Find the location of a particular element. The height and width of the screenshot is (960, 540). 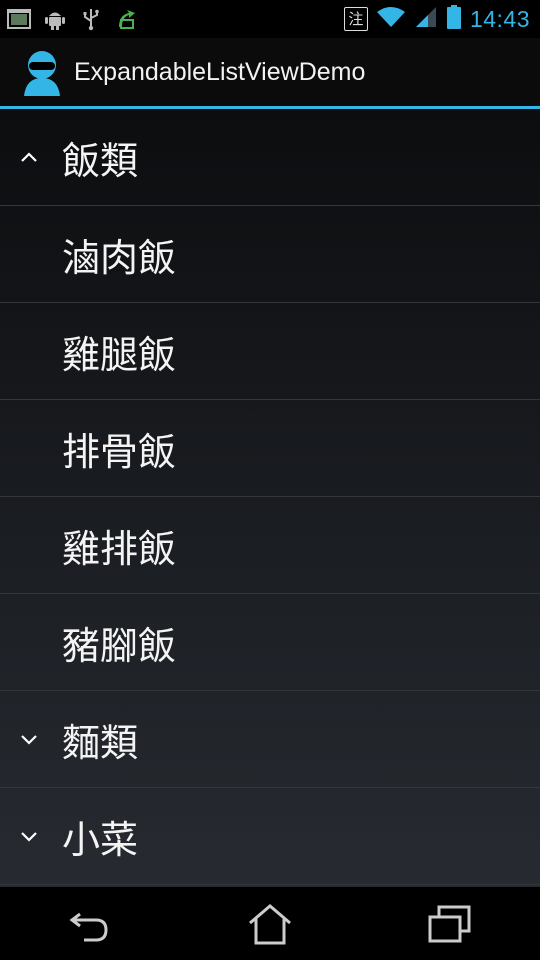

wifi-icon is located at coordinates (391, 19).